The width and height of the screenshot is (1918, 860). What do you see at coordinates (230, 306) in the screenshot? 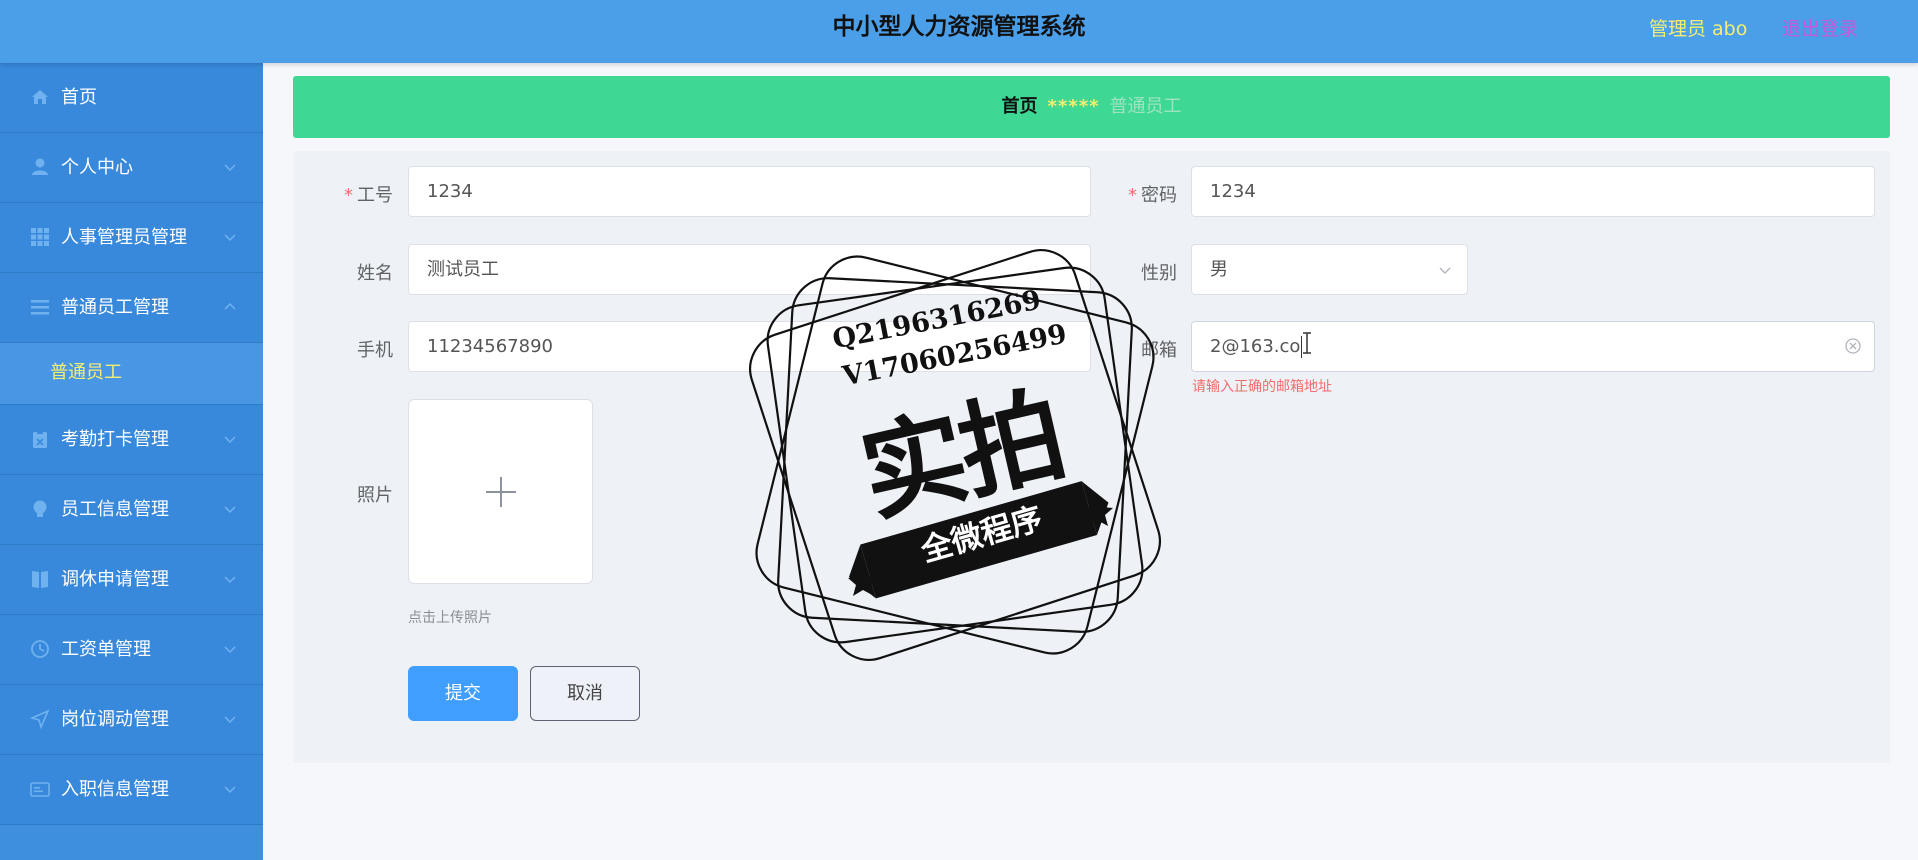
I see `chevron-up-icon` at bounding box center [230, 306].